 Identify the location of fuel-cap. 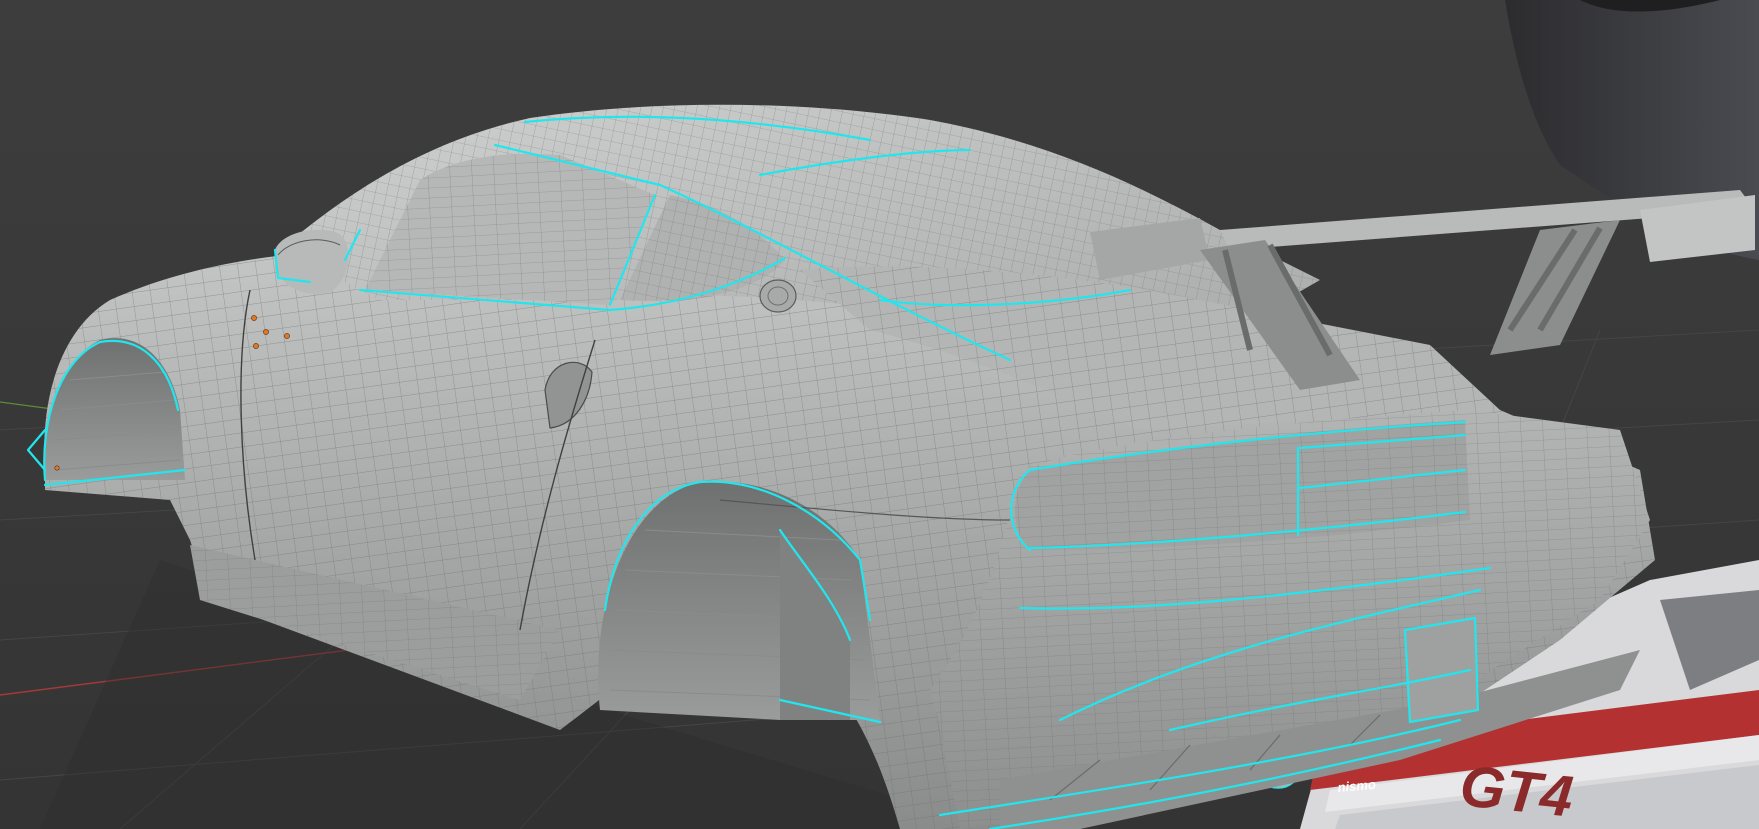
(778, 296).